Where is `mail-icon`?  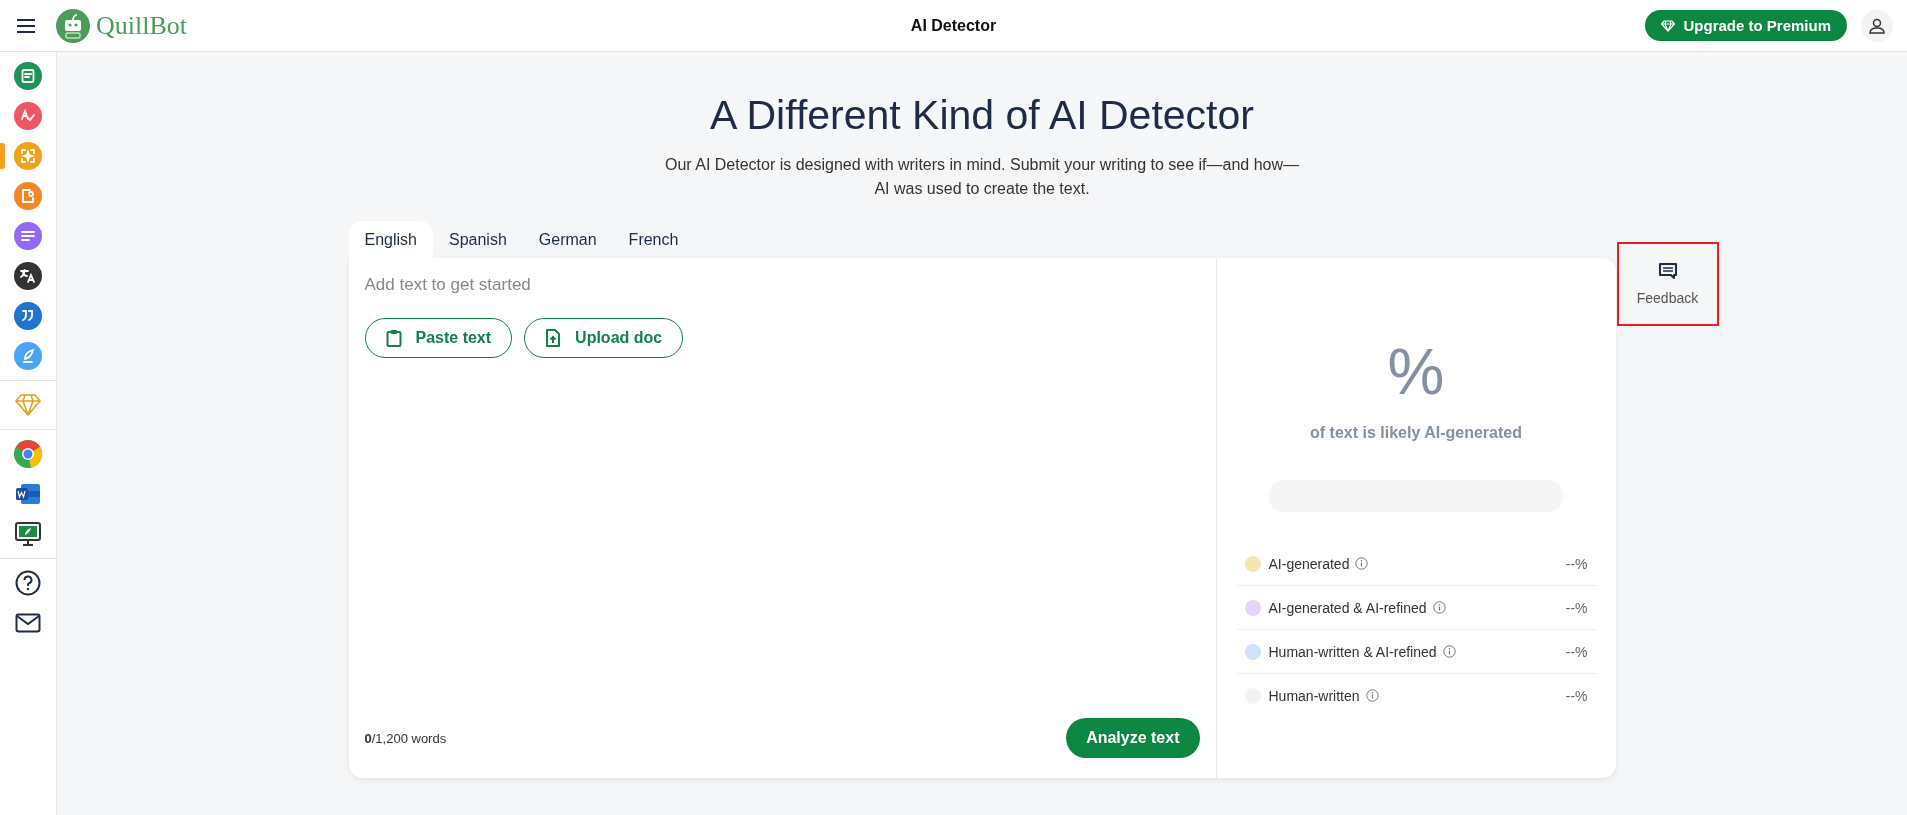 mail-icon is located at coordinates (28, 623).